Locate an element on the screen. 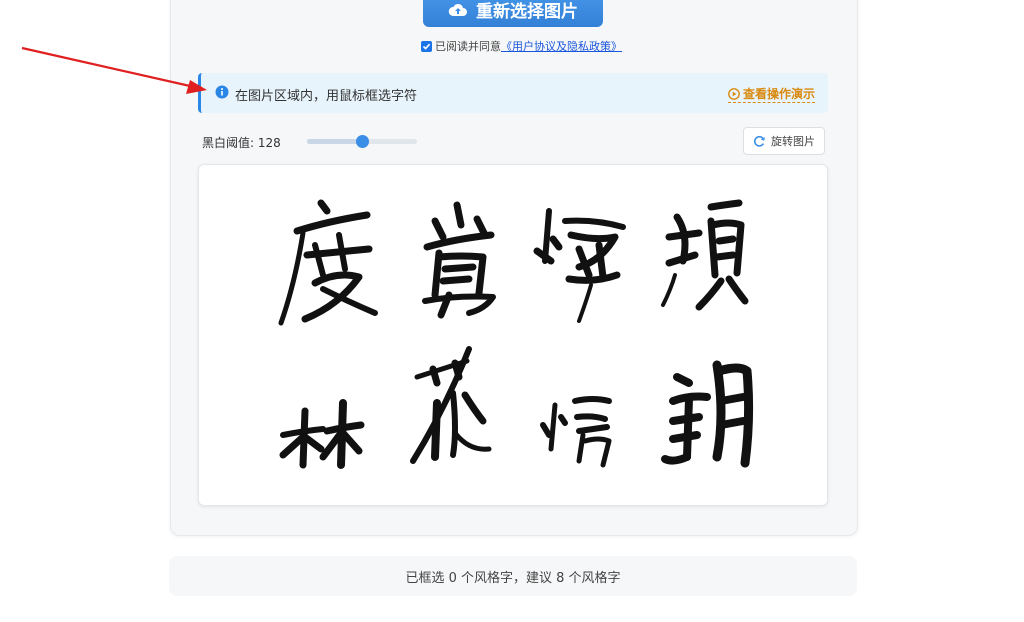  agreement-text: 已阅读并同意 is located at coordinates (468, 46).